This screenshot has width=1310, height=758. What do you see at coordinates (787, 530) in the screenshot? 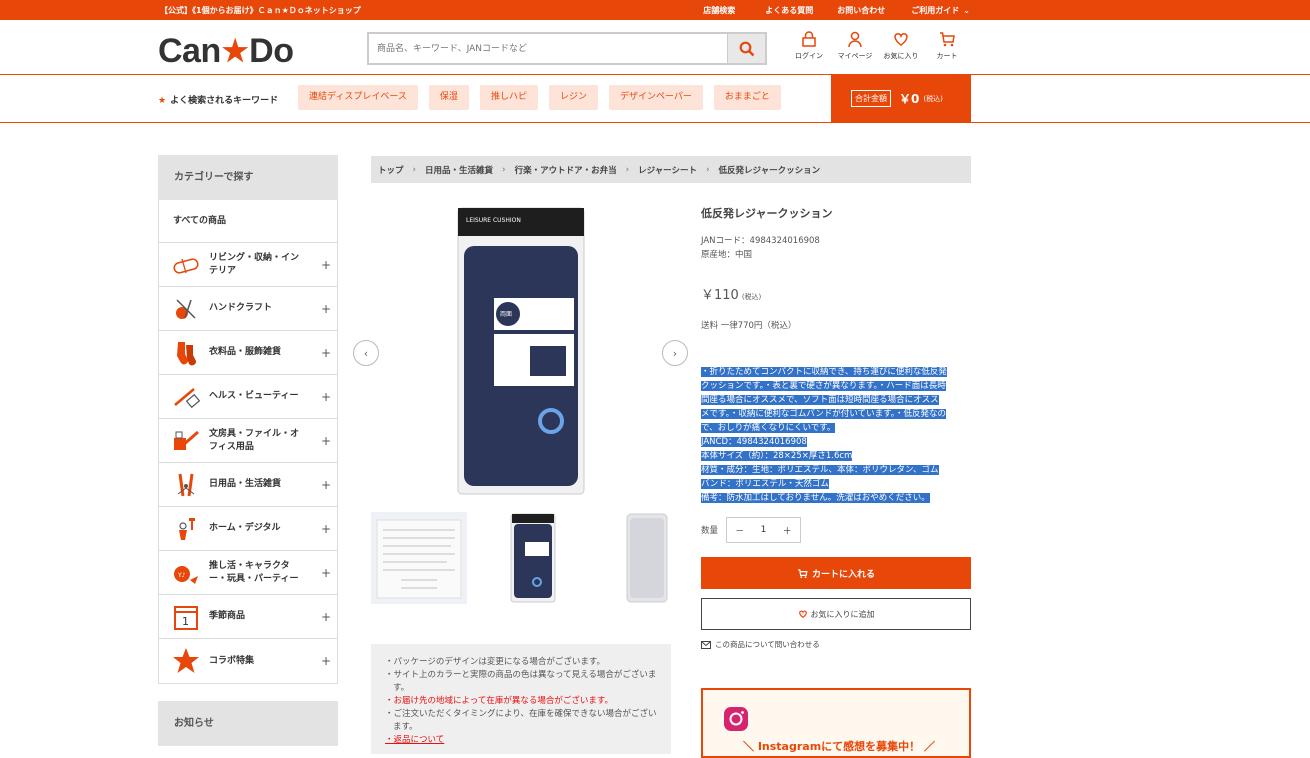
I see `quantity-plus-button: ＋` at bounding box center [787, 530].